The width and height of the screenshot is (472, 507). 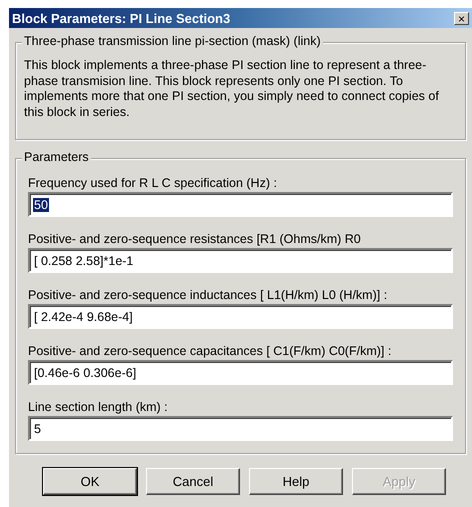 What do you see at coordinates (240, 428) in the screenshot?
I see `input-field: 5` at bounding box center [240, 428].